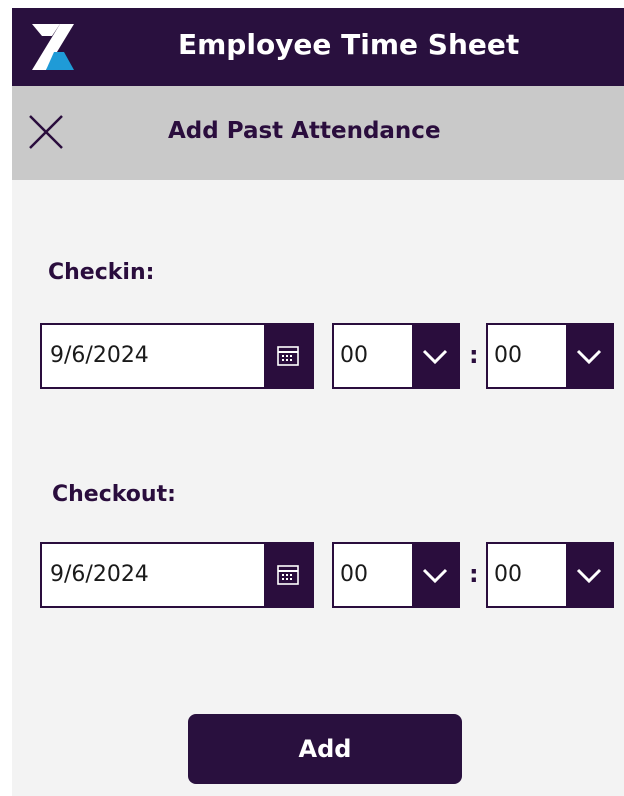  I want to click on checkin-date-picker: 9/6/2024, so click(177, 356).